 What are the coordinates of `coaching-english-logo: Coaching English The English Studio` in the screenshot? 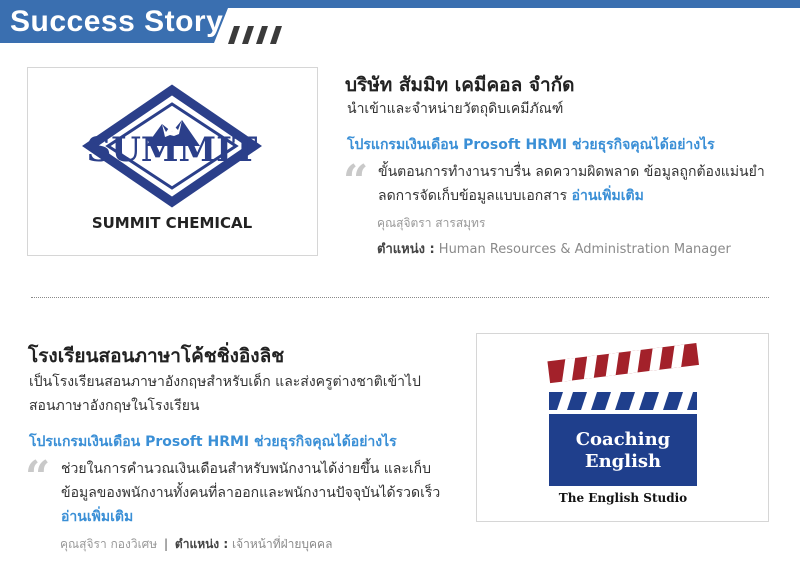 It's located at (622, 427).